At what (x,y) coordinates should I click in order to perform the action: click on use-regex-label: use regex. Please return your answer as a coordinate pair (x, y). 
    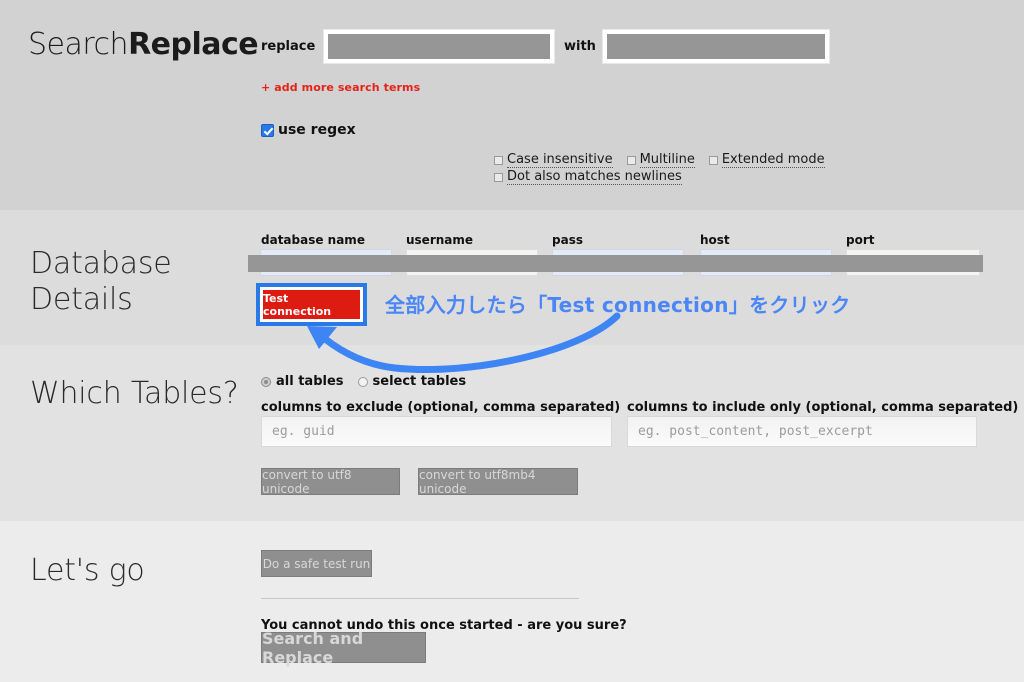
    Looking at the image, I should click on (317, 130).